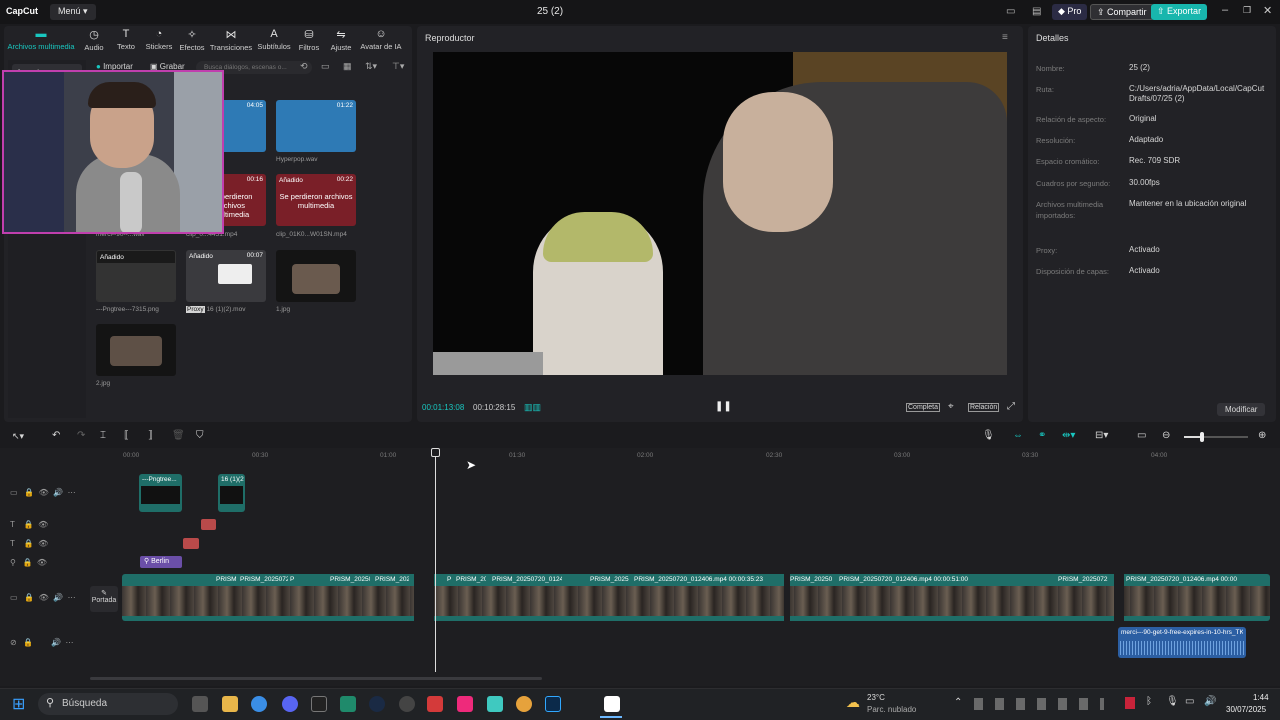  What do you see at coordinates (398, 66) in the screenshot?
I see `filter-icon: ⊤▾` at bounding box center [398, 66].